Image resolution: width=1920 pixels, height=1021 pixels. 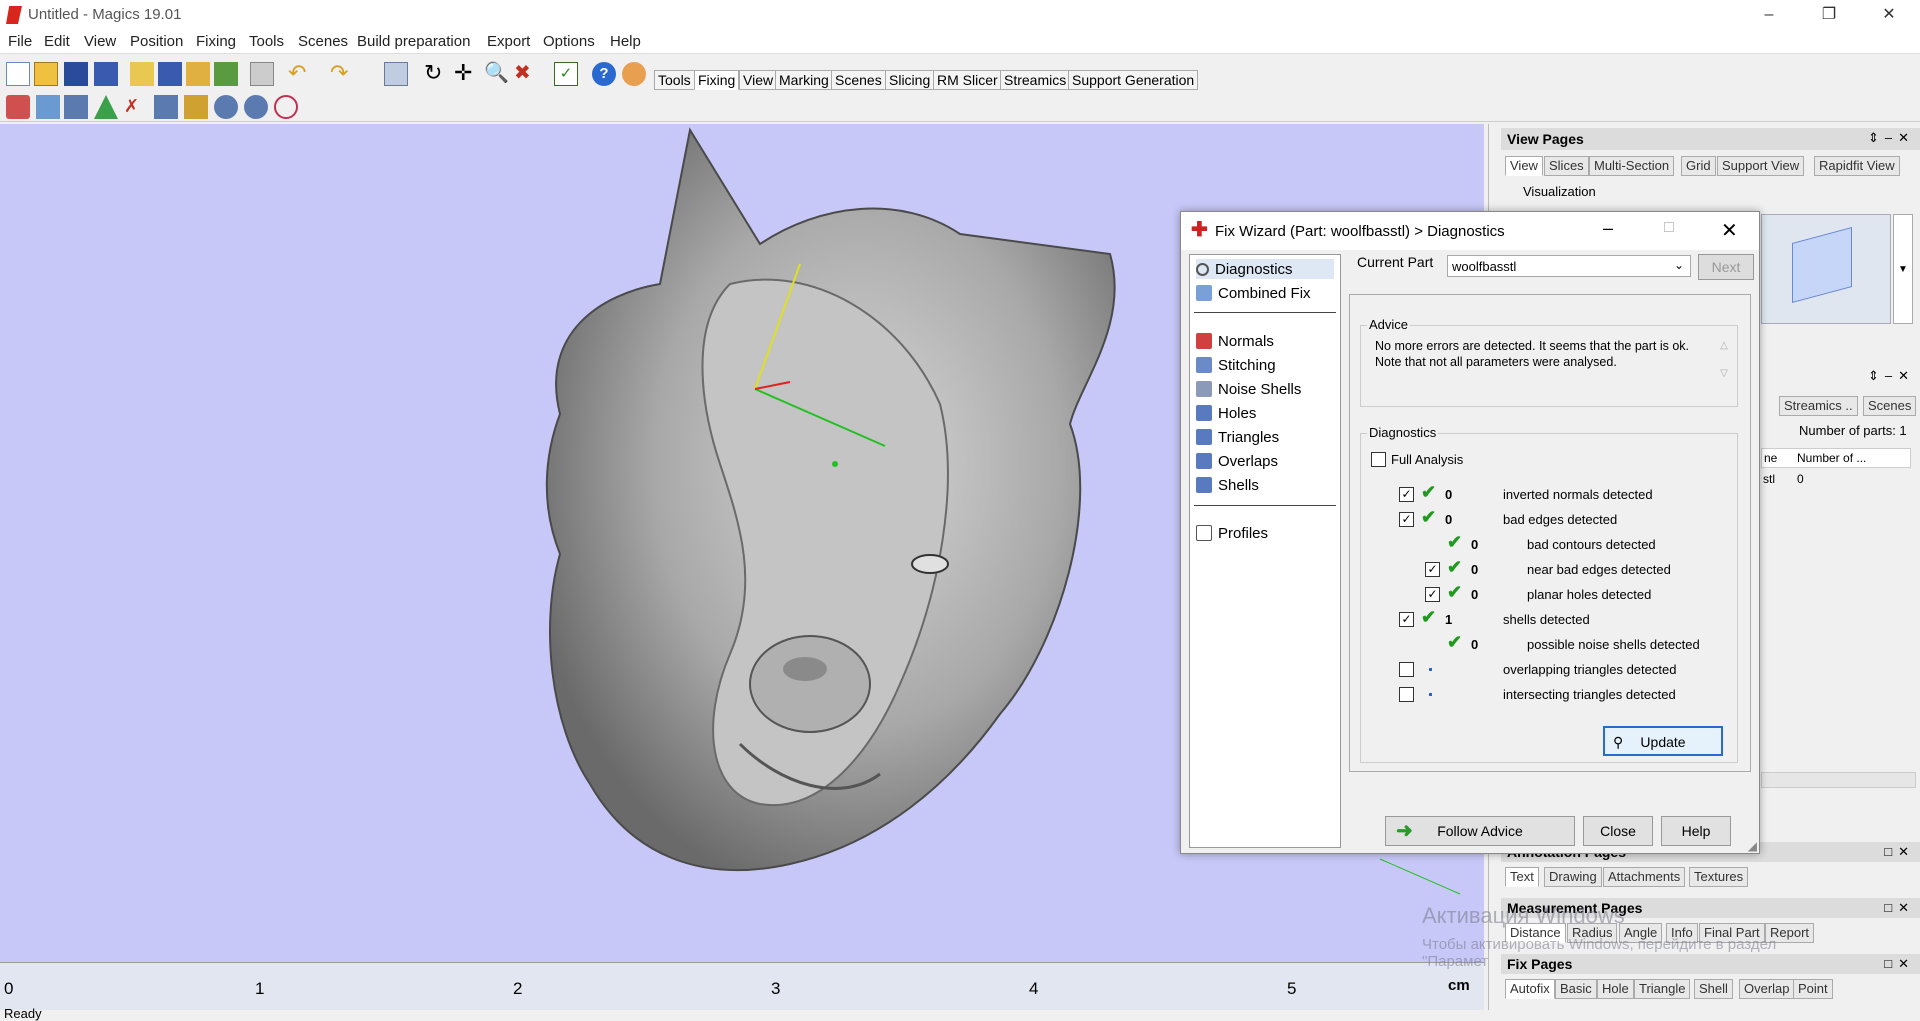 I want to click on menu-build-preparation: Build preparation, so click(x=413, y=41).